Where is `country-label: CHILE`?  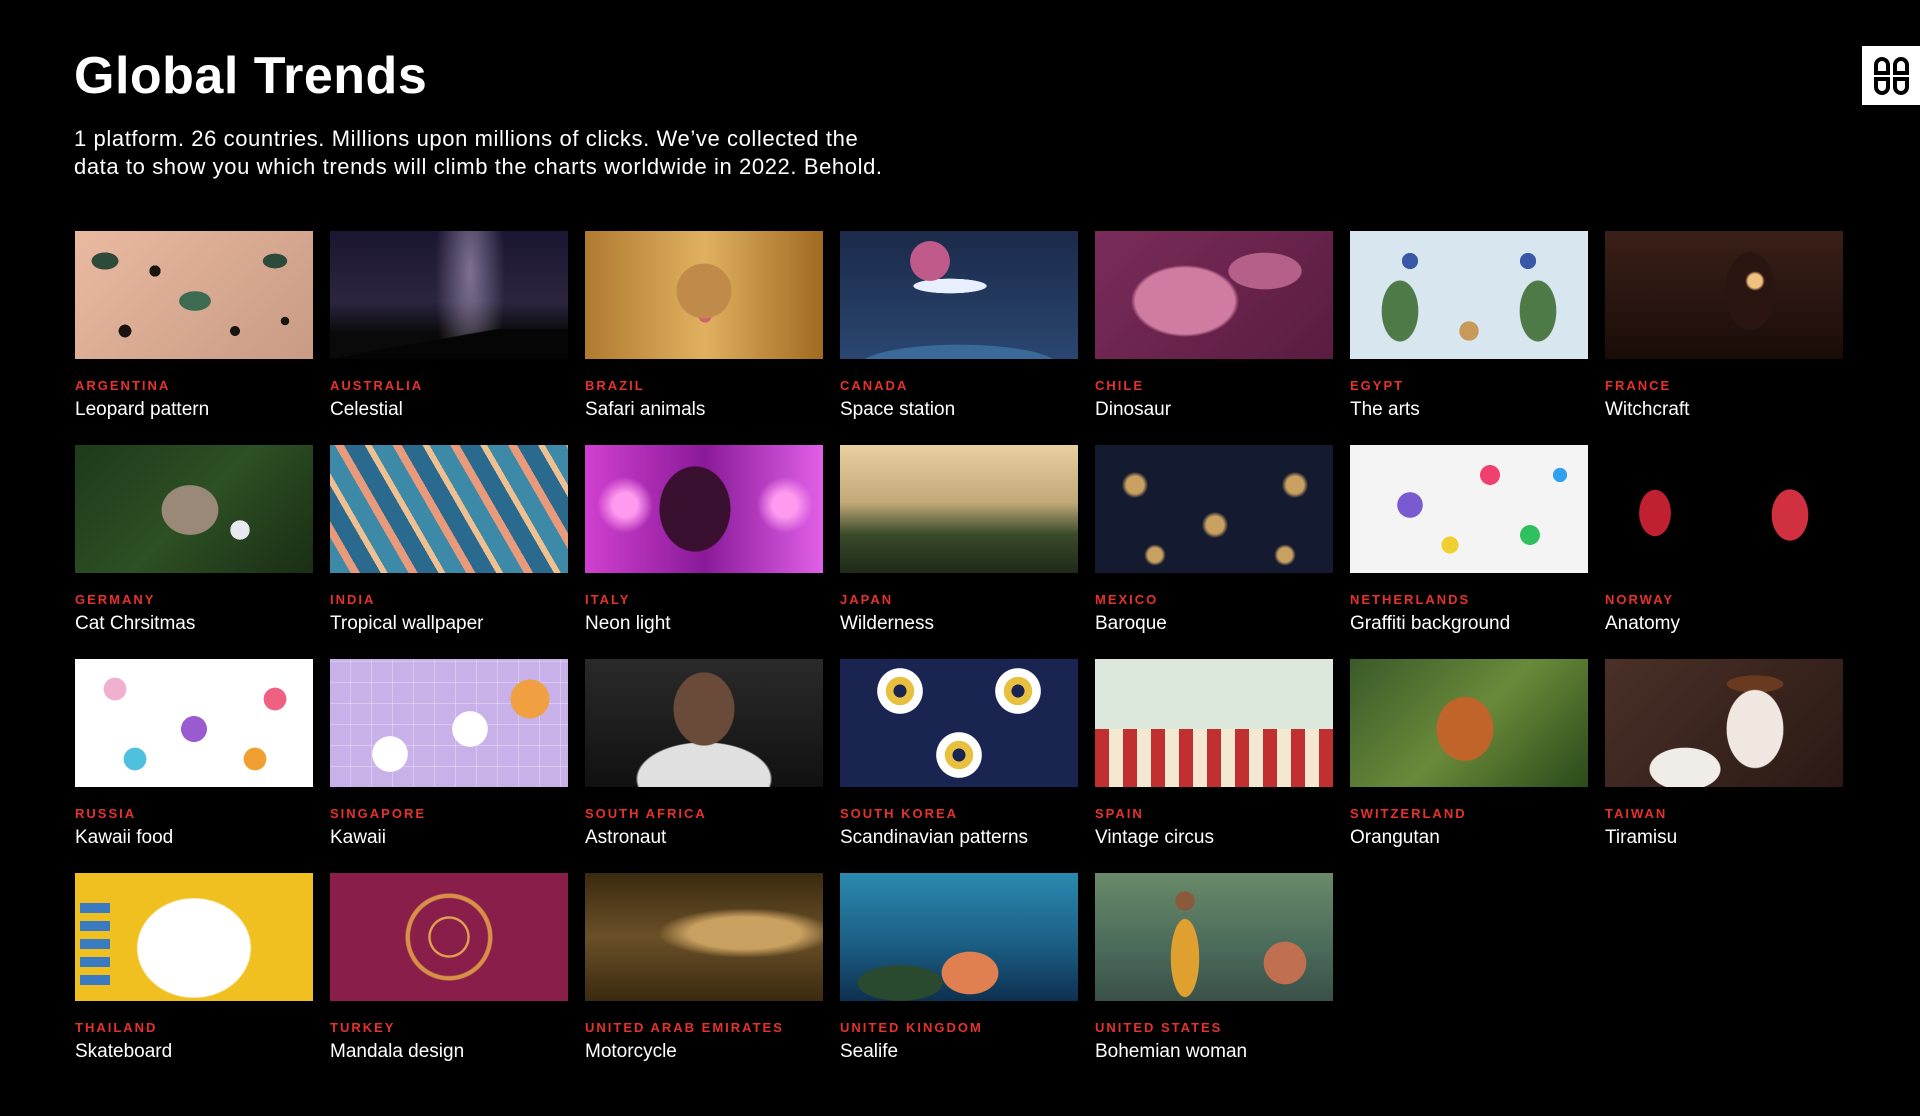 country-label: CHILE is located at coordinates (1119, 385).